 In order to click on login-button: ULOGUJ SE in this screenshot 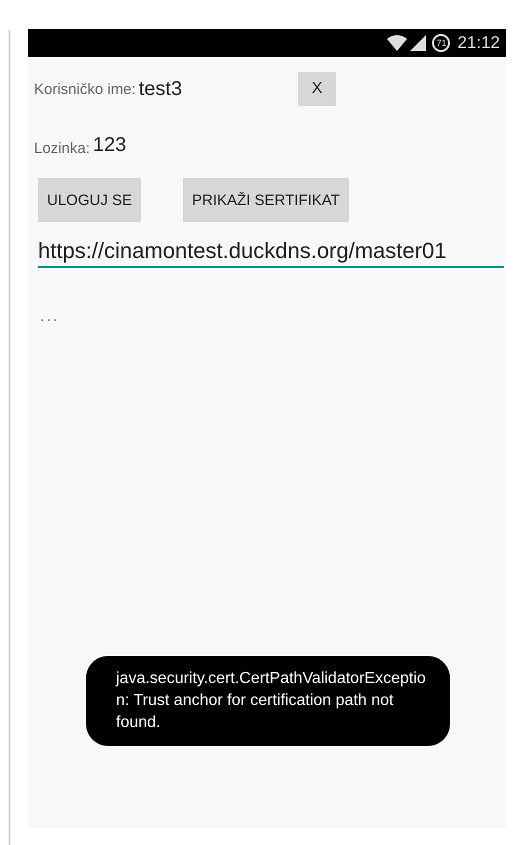, I will do `click(90, 200)`.